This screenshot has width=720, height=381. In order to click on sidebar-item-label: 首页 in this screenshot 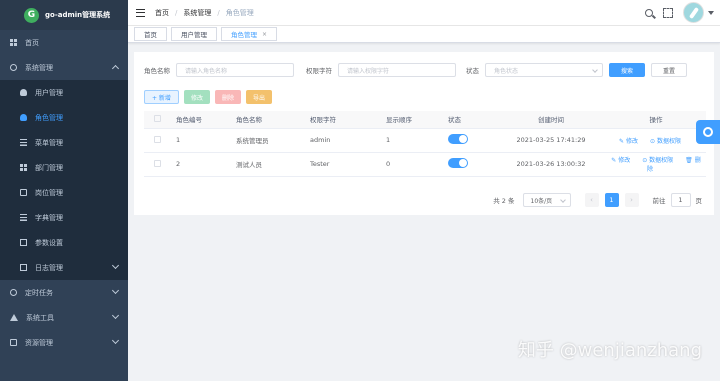, I will do `click(32, 42)`.